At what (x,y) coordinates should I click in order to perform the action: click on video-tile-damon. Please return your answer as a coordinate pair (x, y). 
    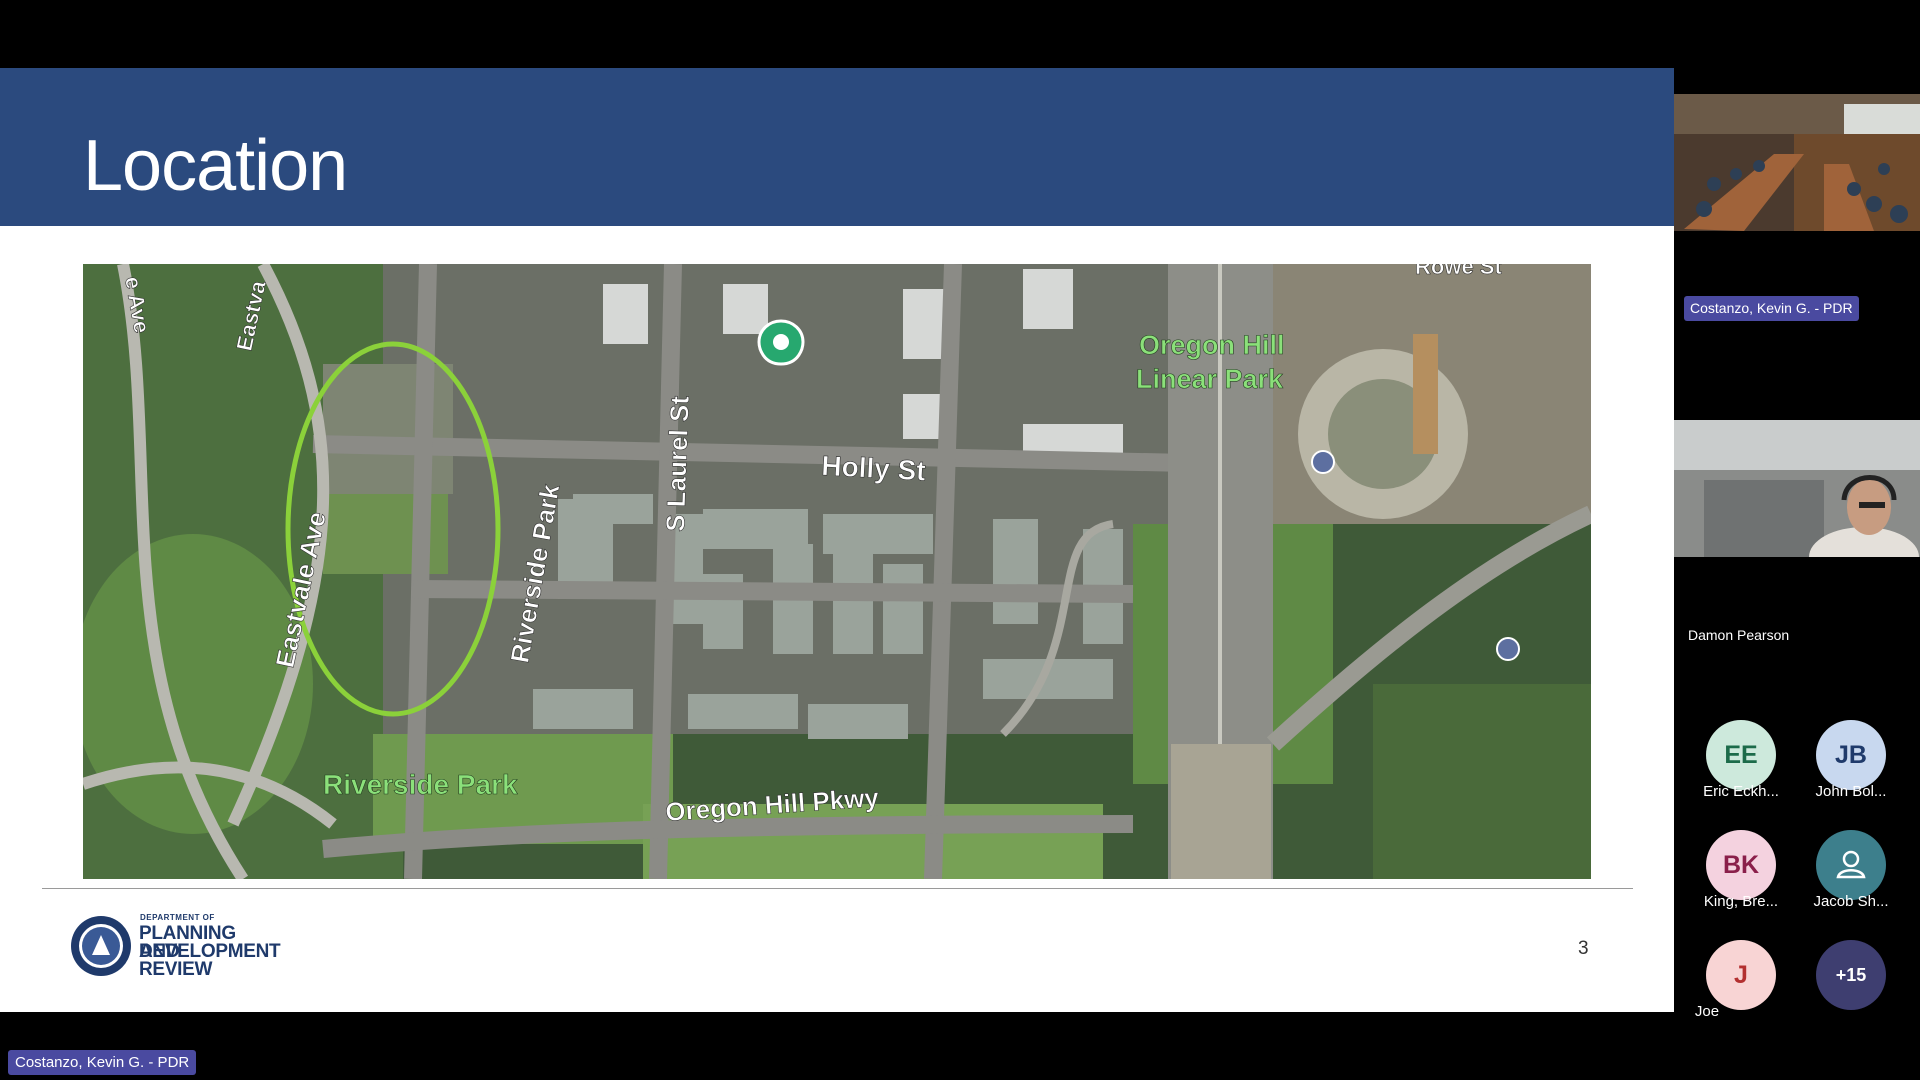
    Looking at the image, I should click on (1797, 488).